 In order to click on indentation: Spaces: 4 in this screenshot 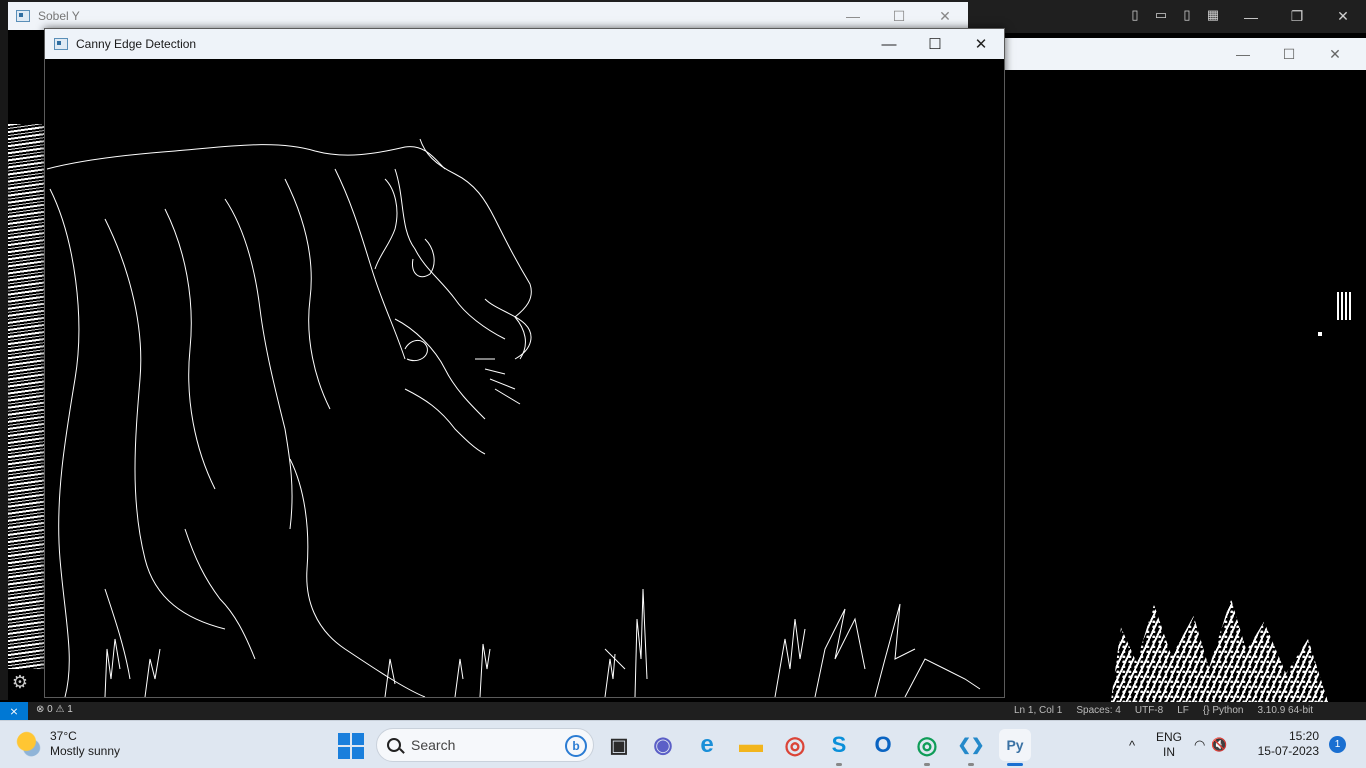, I will do `click(1098, 710)`.